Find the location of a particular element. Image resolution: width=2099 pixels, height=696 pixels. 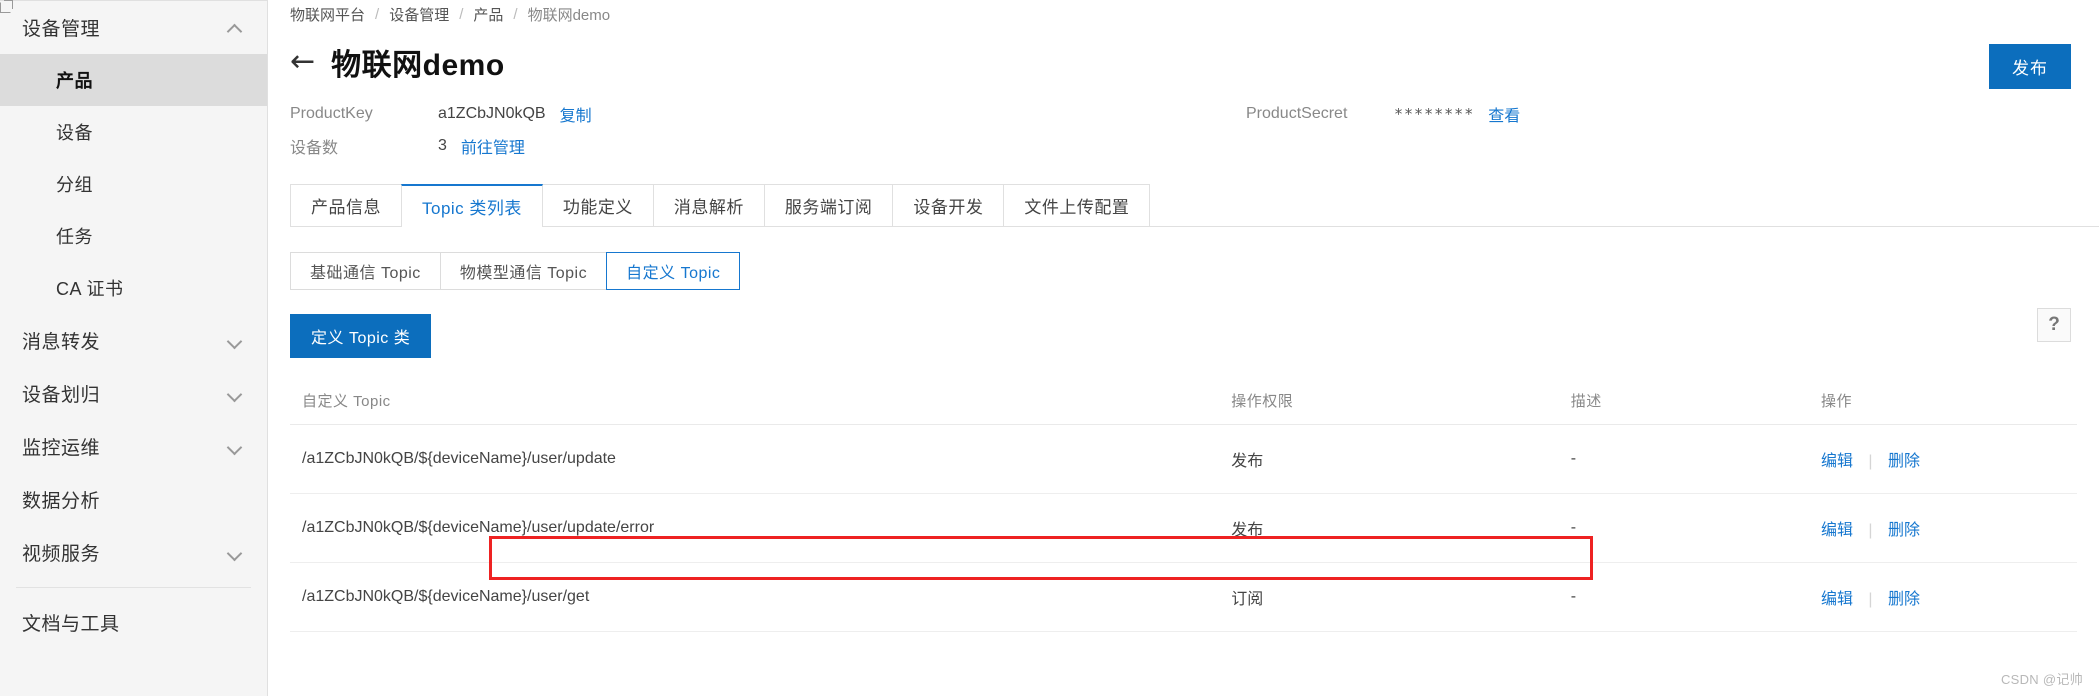

sidebar-group-video-service: 视频服务 is located at coordinates (133, 552).